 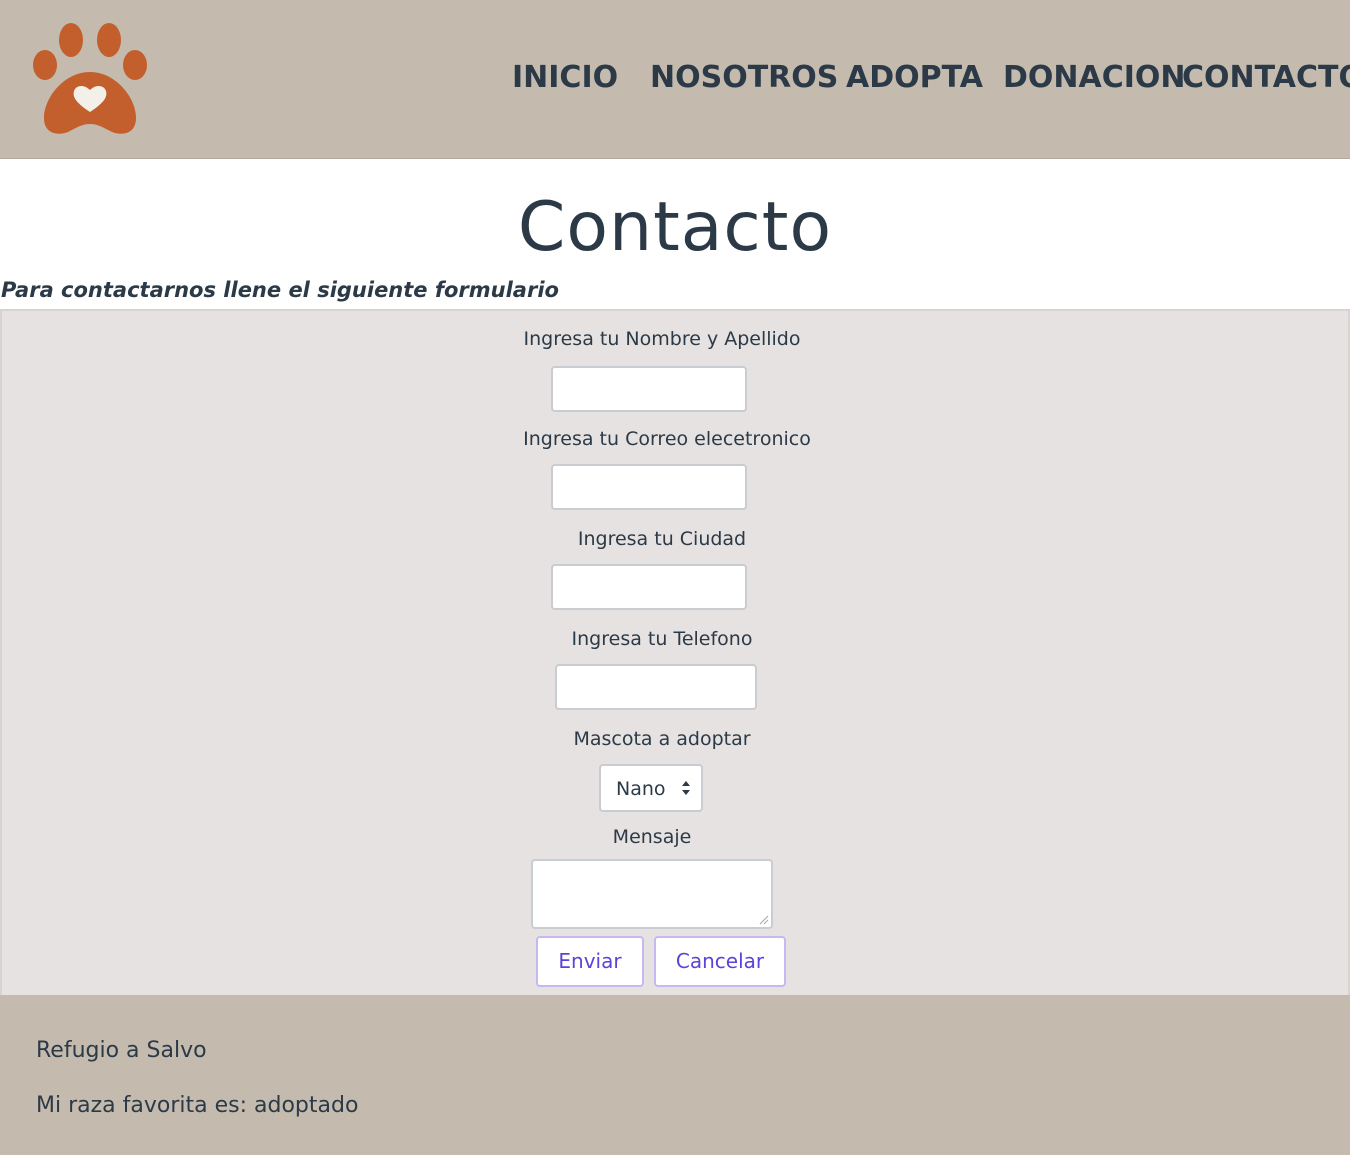 What do you see at coordinates (686, 788) in the screenshot?
I see `select-updown-icon` at bounding box center [686, 788].